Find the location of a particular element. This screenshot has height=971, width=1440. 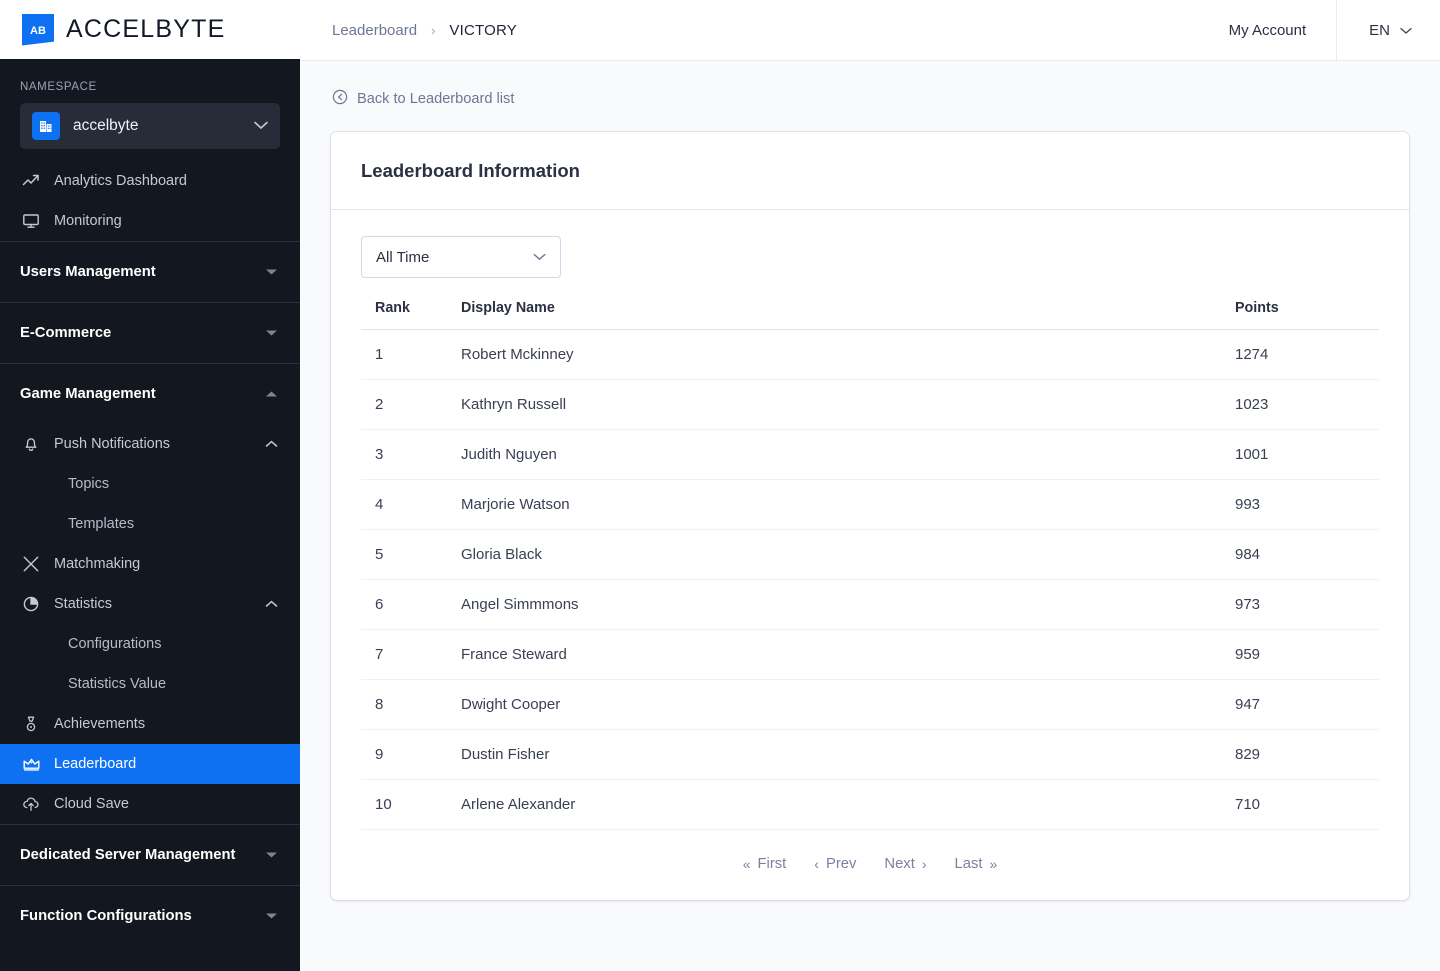

table-row: 5 Gloria Black 984 is located at coordinates (870, 554).